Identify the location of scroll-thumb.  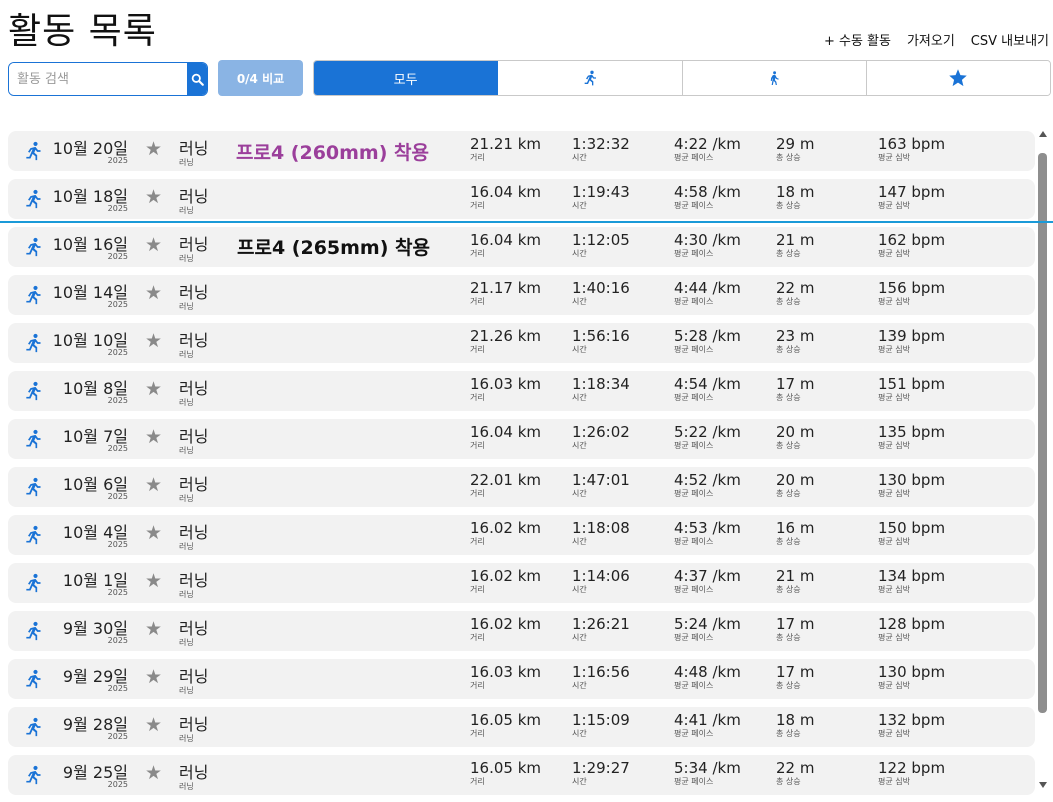
(1042, 433).